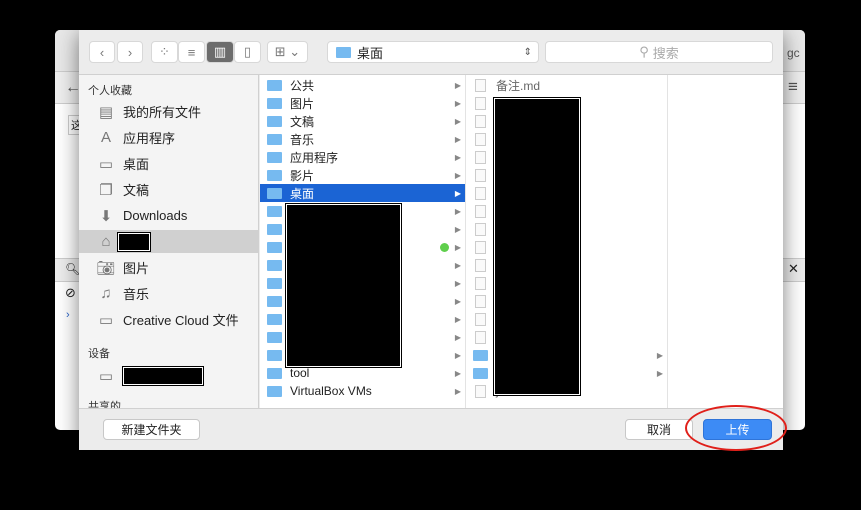  Describe the element at coordinates (106, 216) in the screenshot. I see `downloads-icon: ⬇` at that location.